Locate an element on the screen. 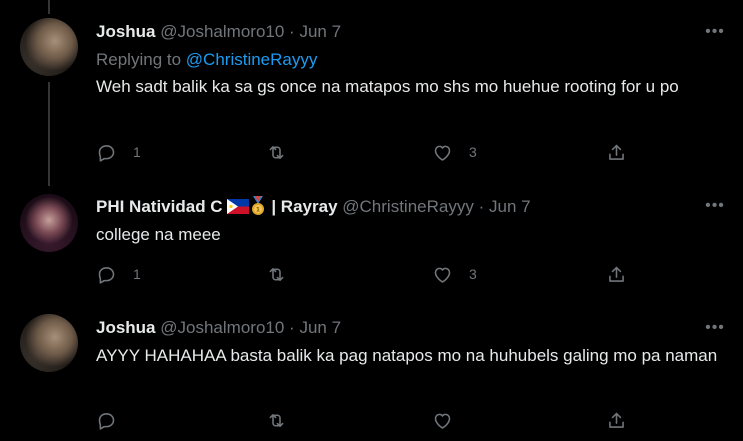  display-name-suffix: | Rayray is located at coordinates (304, 206).